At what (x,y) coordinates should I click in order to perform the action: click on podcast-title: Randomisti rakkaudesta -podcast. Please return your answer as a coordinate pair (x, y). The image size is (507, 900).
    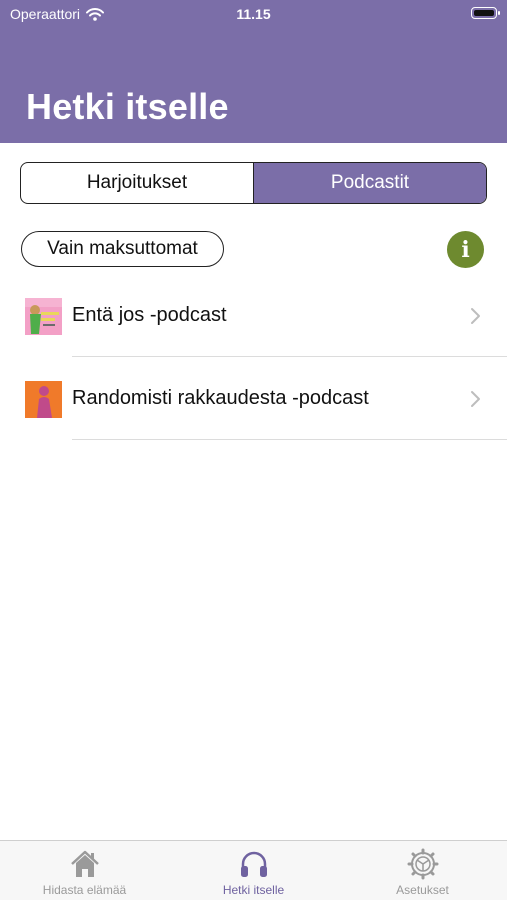
    Looking at the image, I should click on (220, 398).